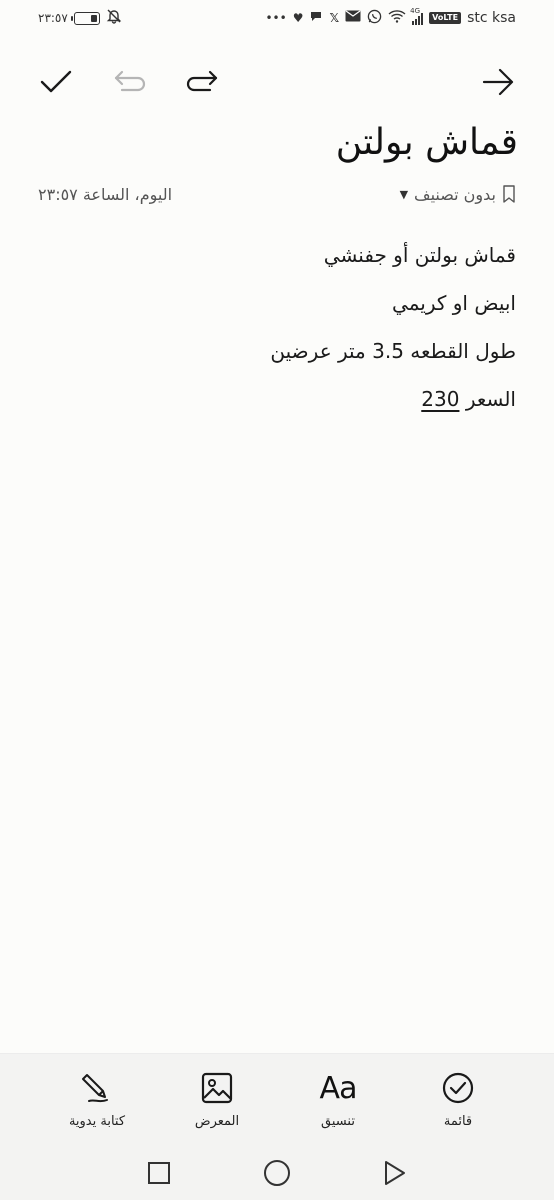 This screenshot has height=1200, width=554. Describe the element at coordinates (415, 11) in the screenshot. I see `network-type: 4G` at that location.